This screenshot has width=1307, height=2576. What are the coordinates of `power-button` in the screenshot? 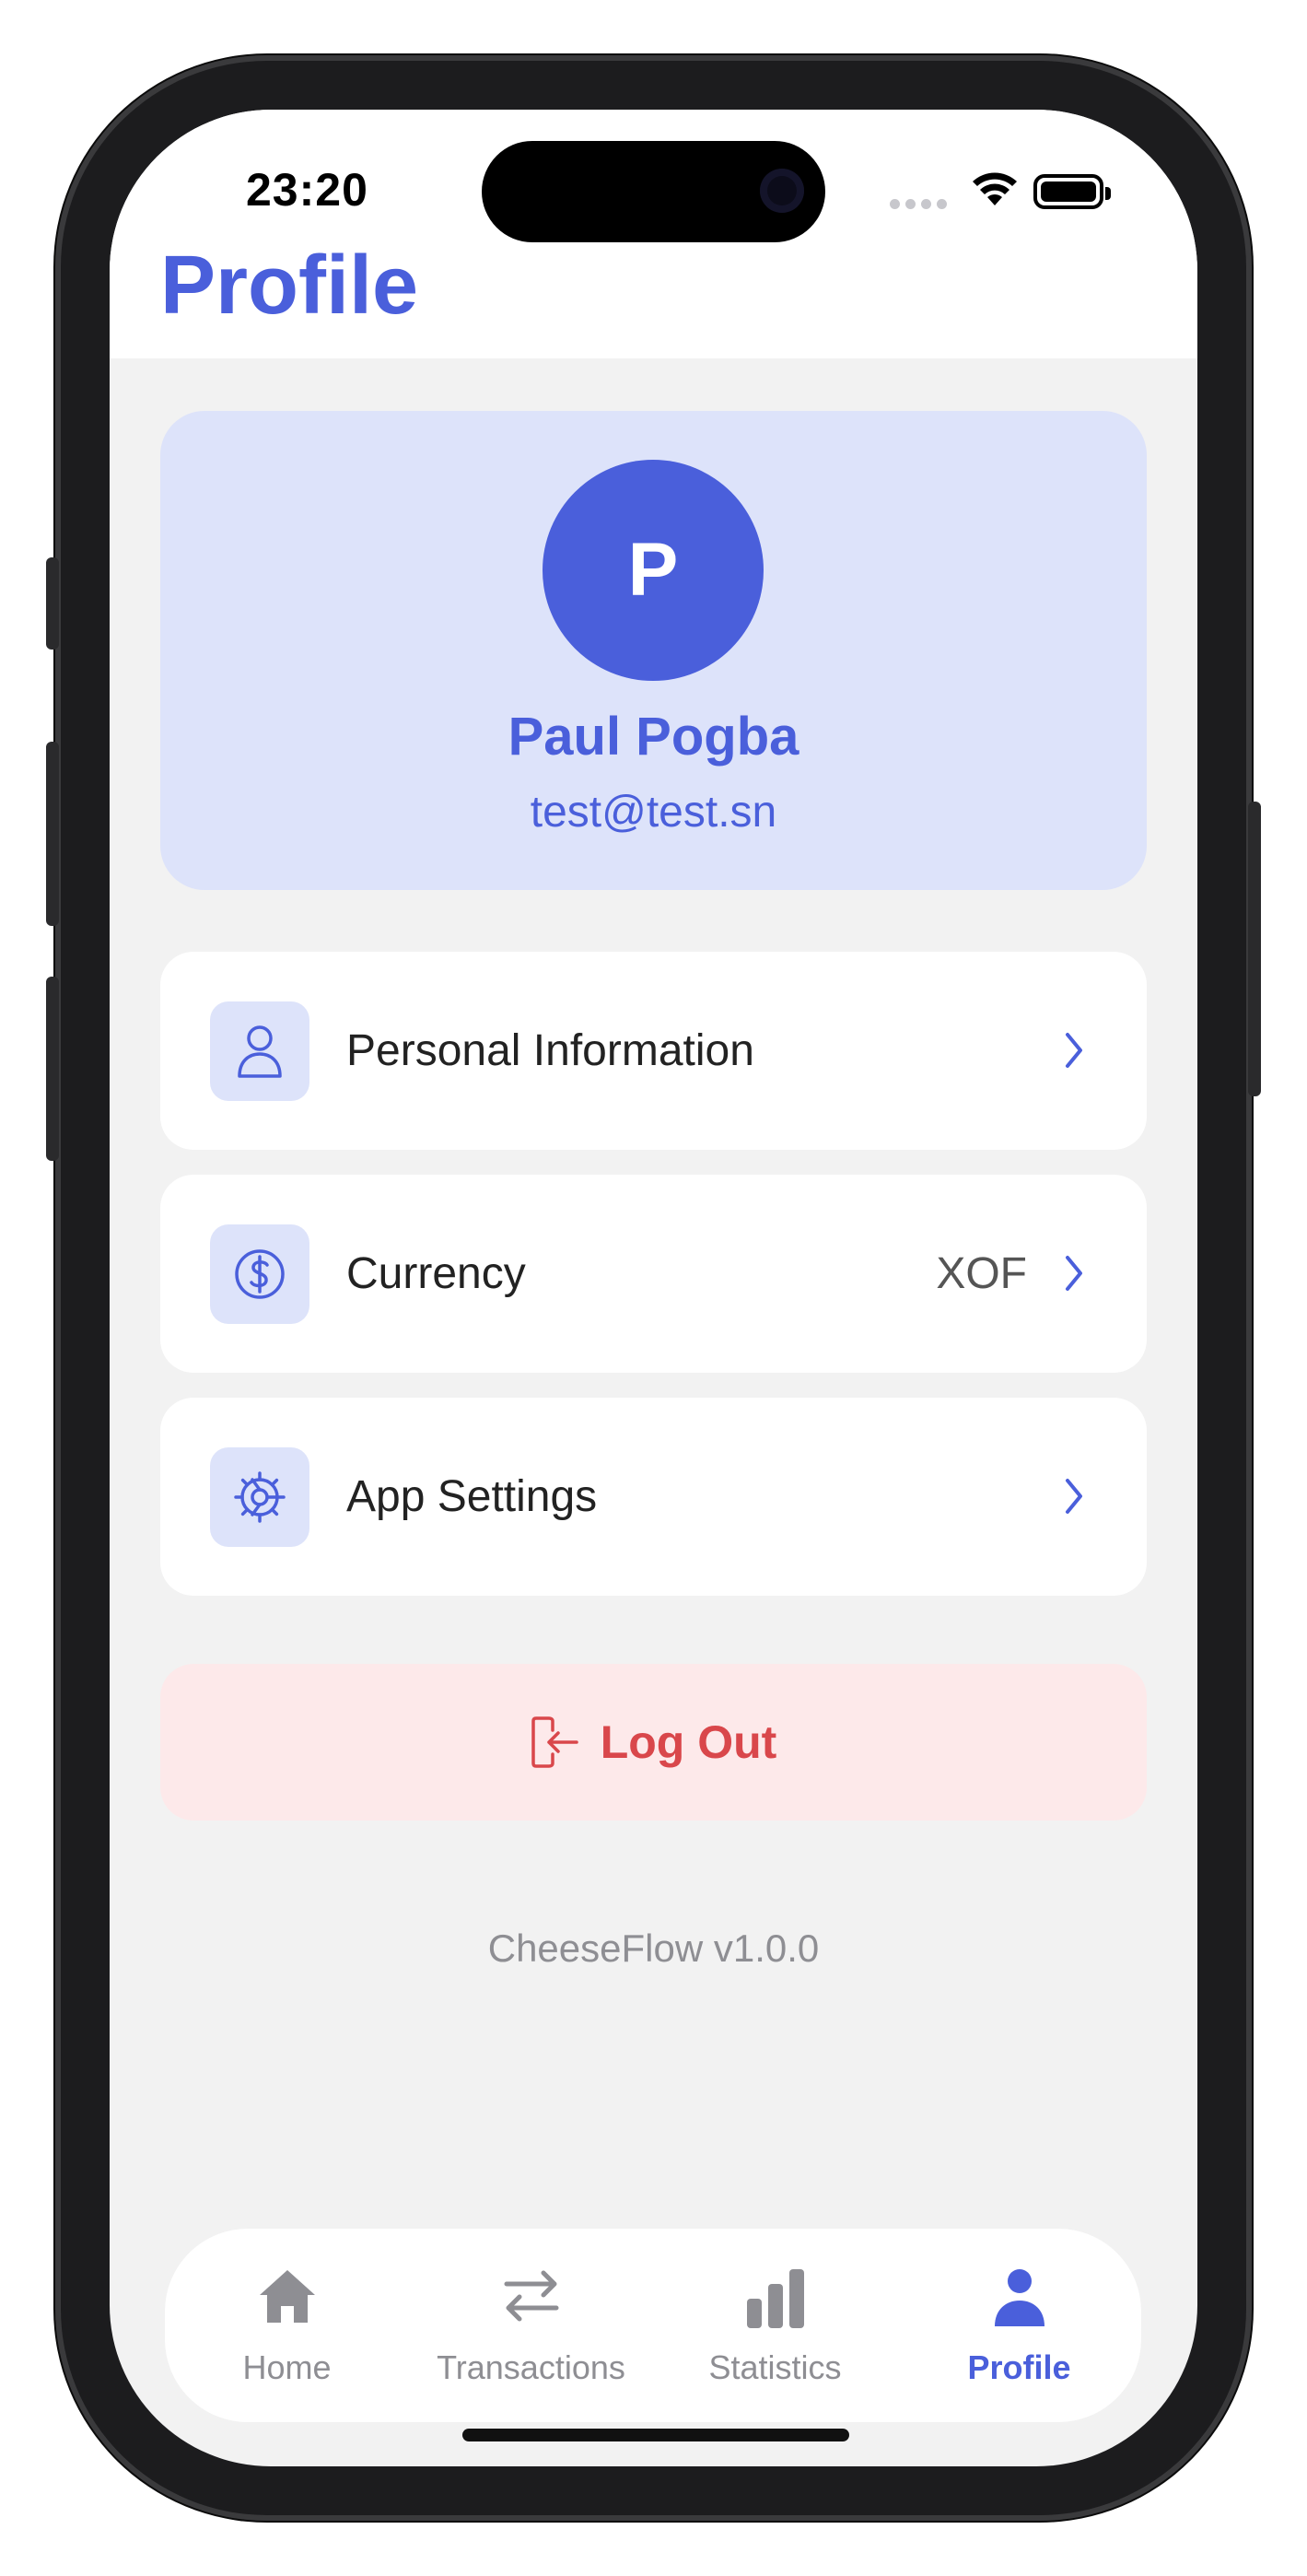 It's located at (1255, 949).